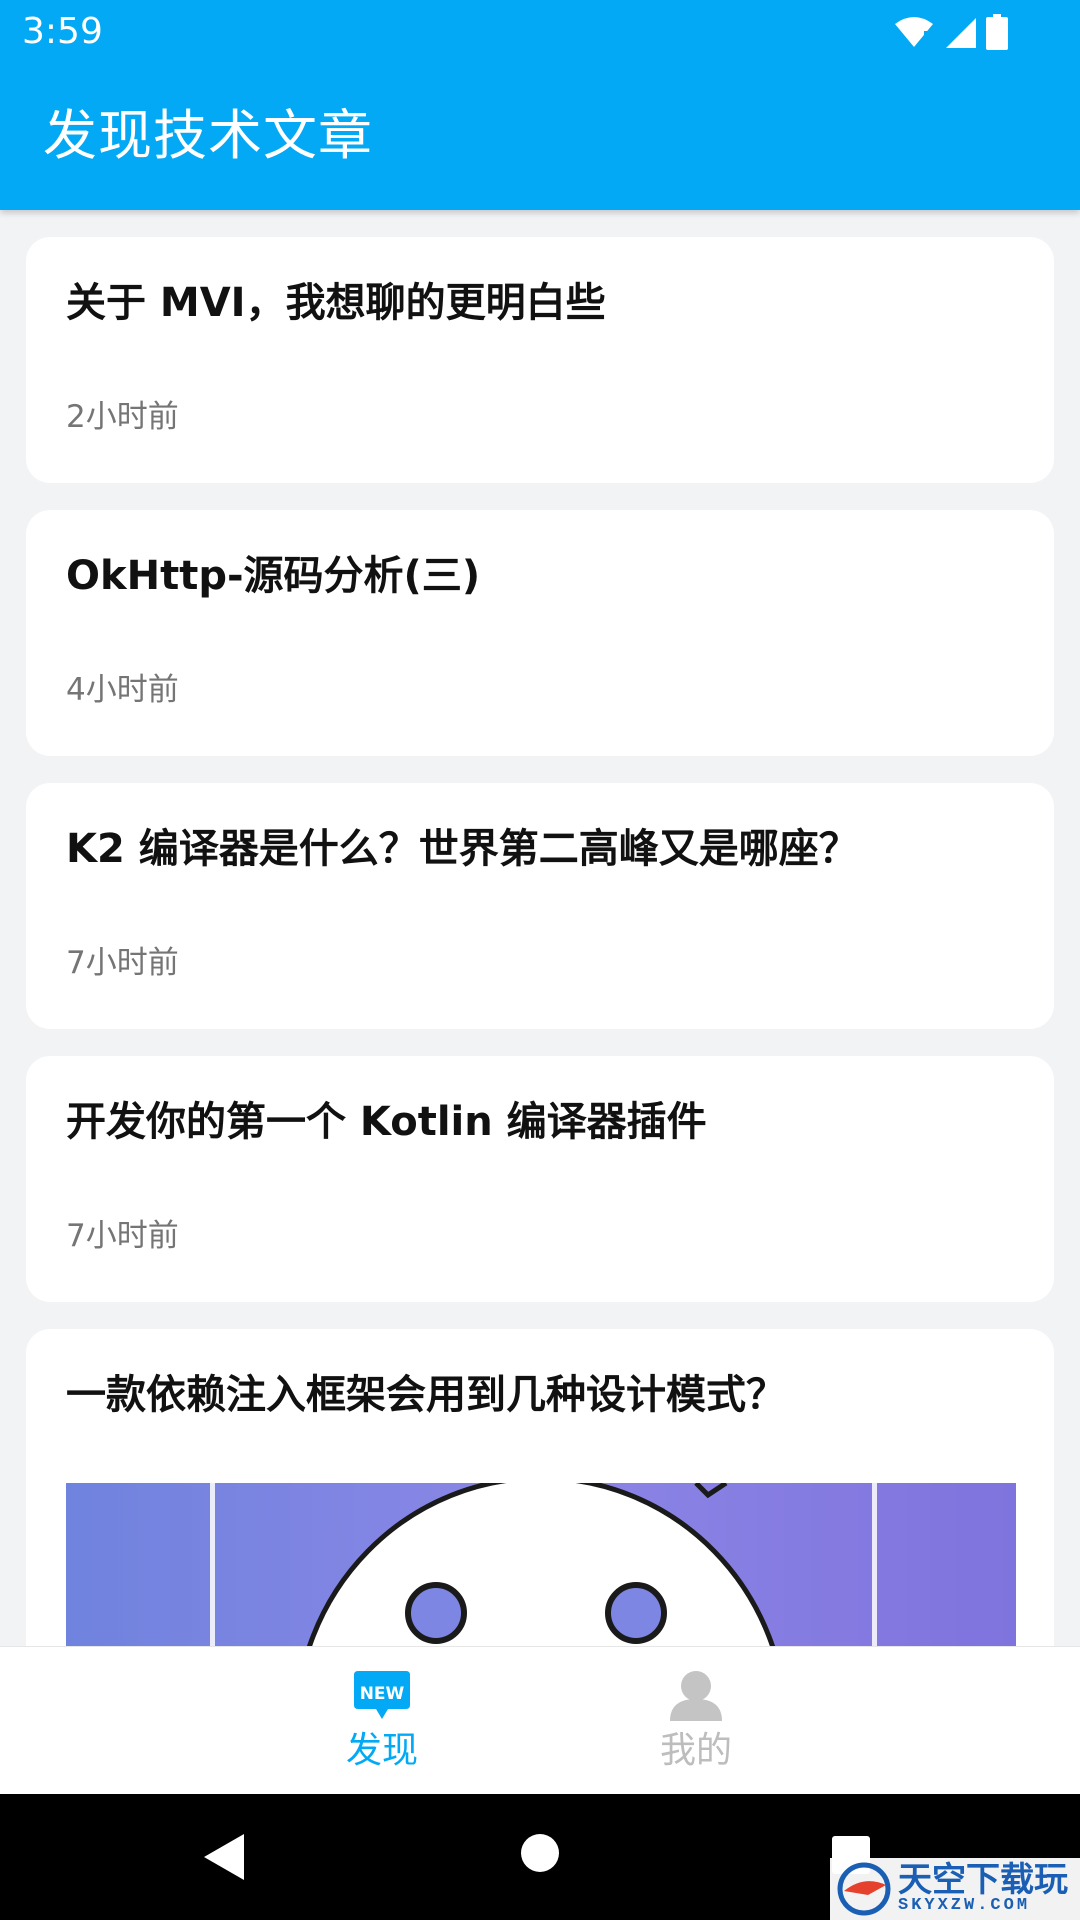 This screenshot has width=1080, height=1920. I want to click on bottom-nav: NEW 发现 我的, so click(540, 1720).